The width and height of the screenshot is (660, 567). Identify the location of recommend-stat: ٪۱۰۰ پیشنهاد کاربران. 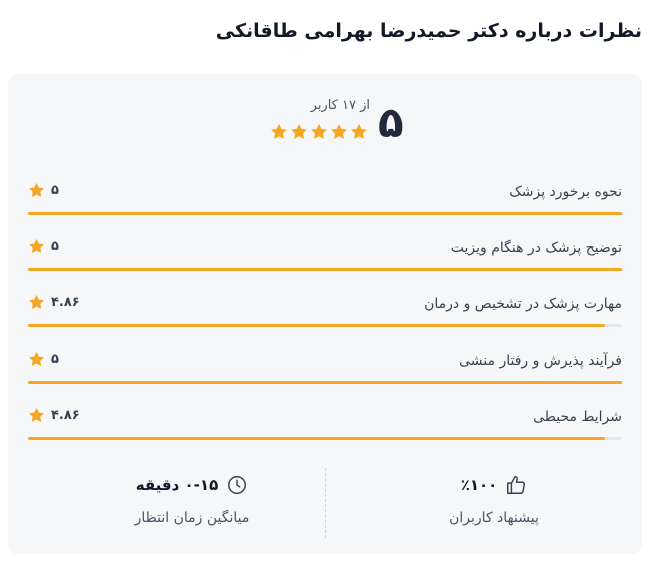
(494, 500).